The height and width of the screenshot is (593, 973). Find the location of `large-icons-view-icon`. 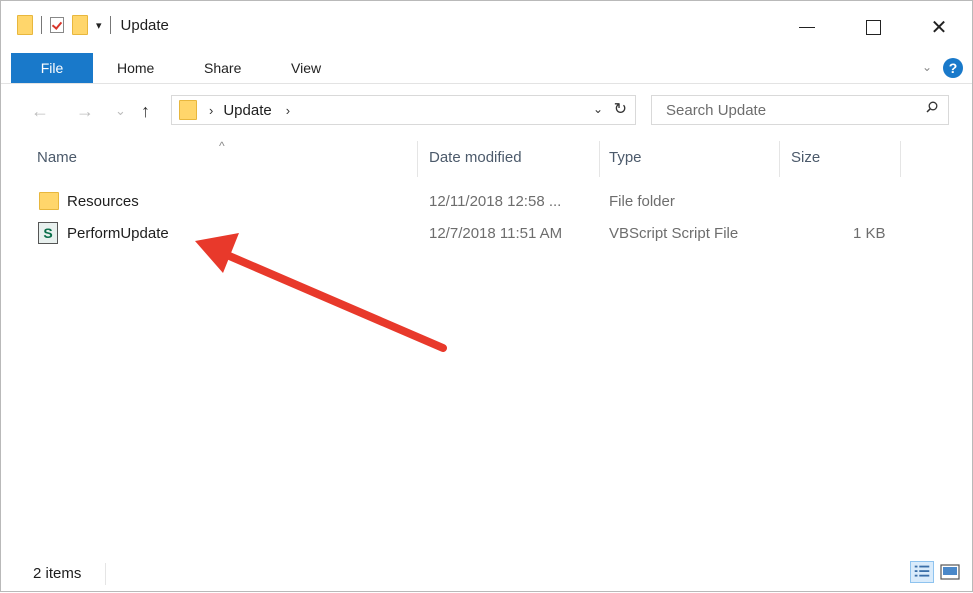

large-icons-view-icon is located at coordinates (950, 572).